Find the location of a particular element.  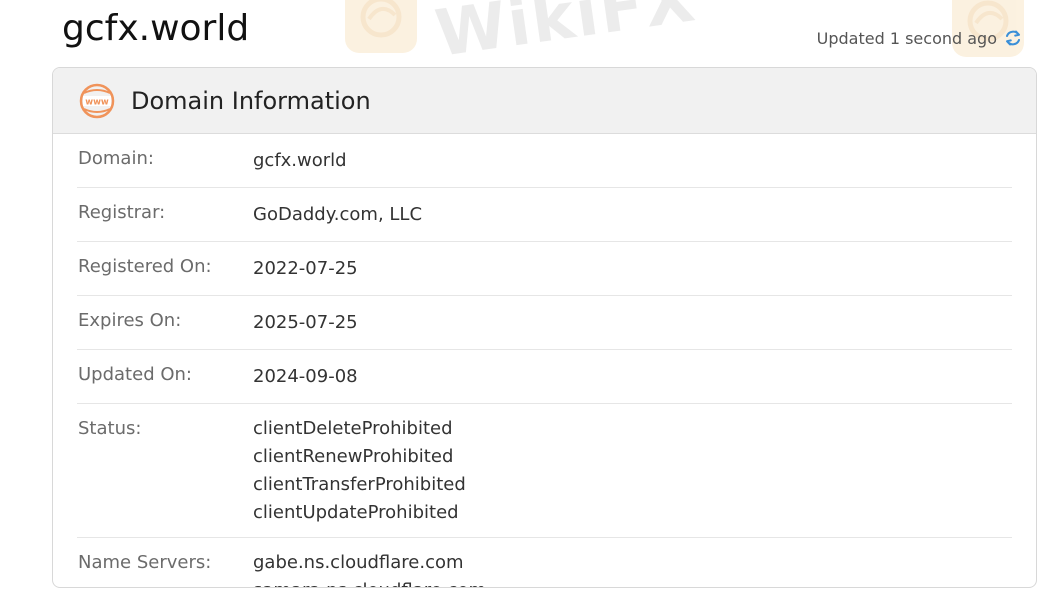

watermark-text: WikiFX is located at coordinates (566, 36).